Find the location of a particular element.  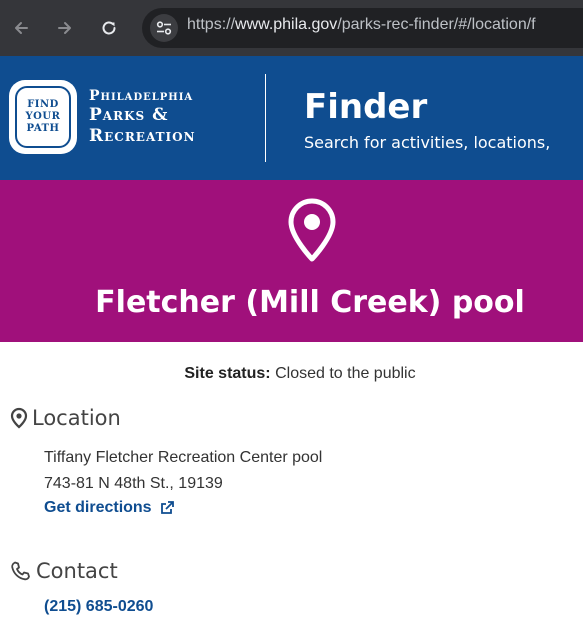

url-host: www.phila.gov is located at coordinates (286, 24).